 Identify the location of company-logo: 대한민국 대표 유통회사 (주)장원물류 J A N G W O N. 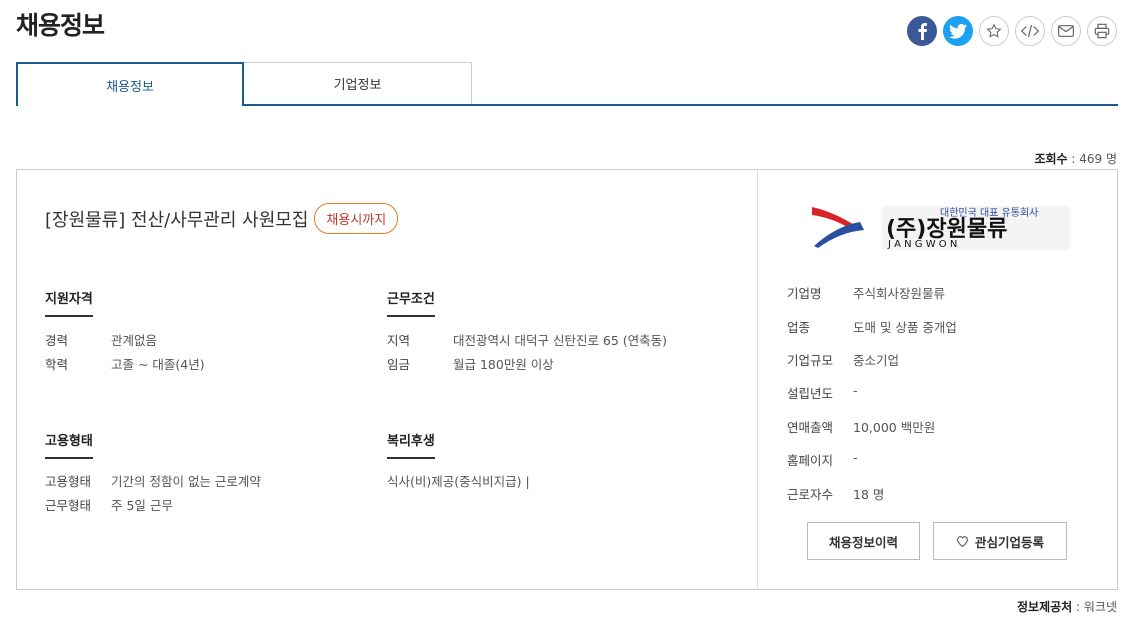
(941, 228).